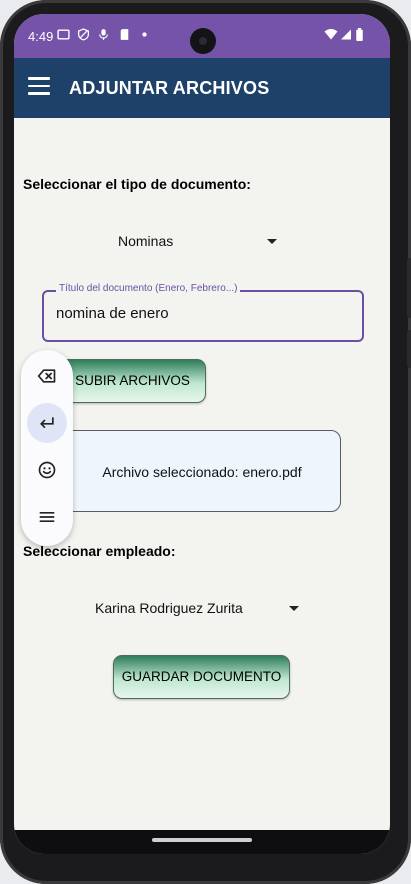 This screenshot has width=411, height=884. Describe the element at coordinates (346, 34) in the screenshot. I see `cell-signal-icon` at that location.